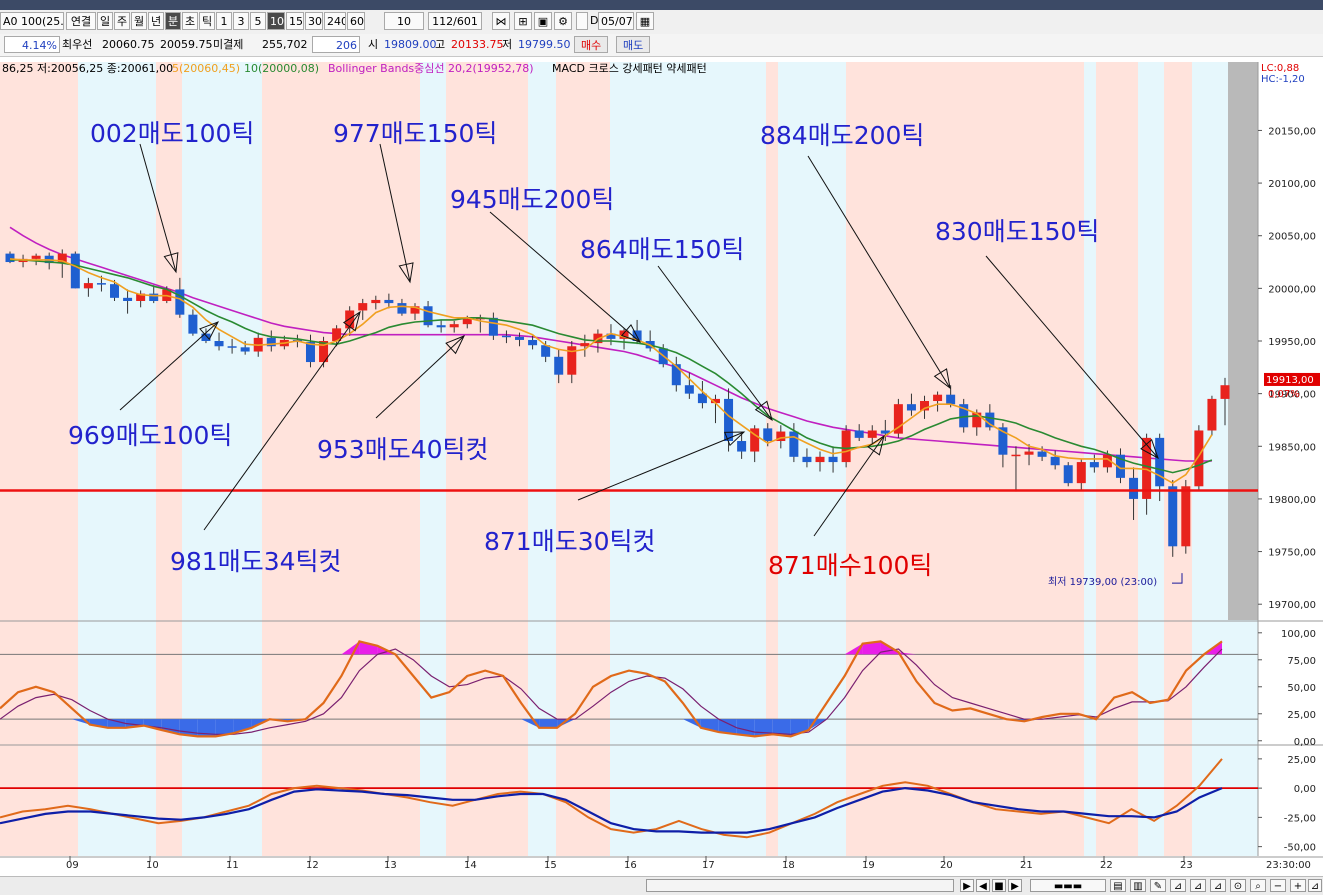  Describe the element at coordinates (258, 21) in the screenshot. I see `interval-button-10: 5` at that location.